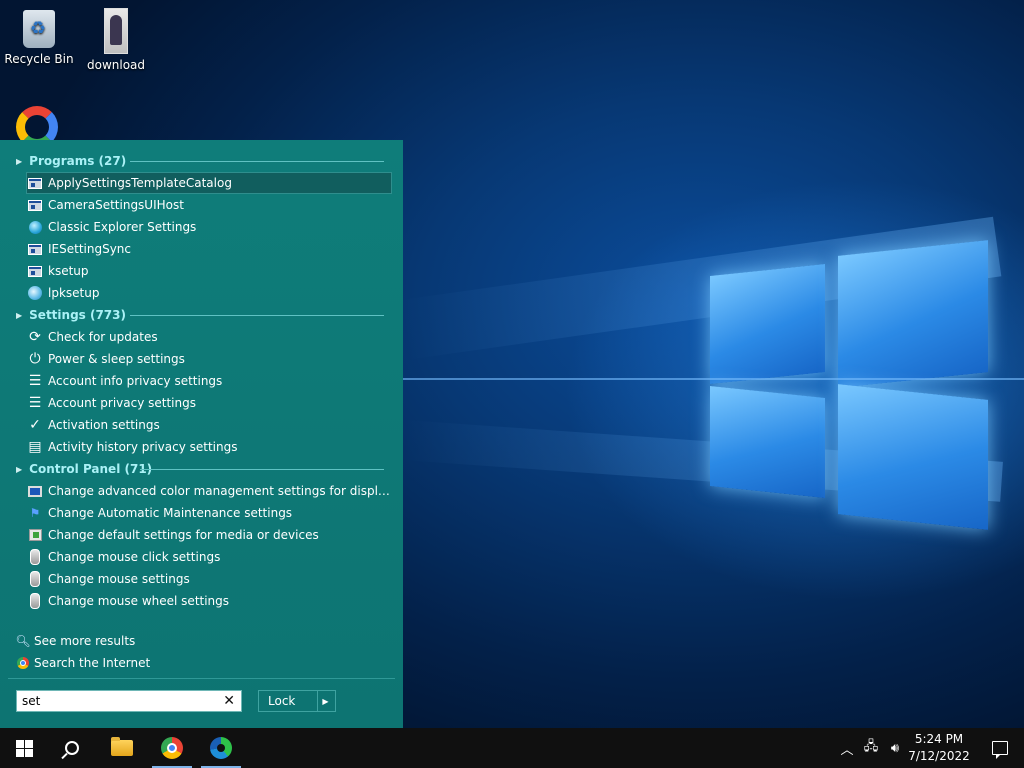  Describe the element at coordinates (103, 337) in the screenshot. I see `list-item-label: Check for updates` at that location.